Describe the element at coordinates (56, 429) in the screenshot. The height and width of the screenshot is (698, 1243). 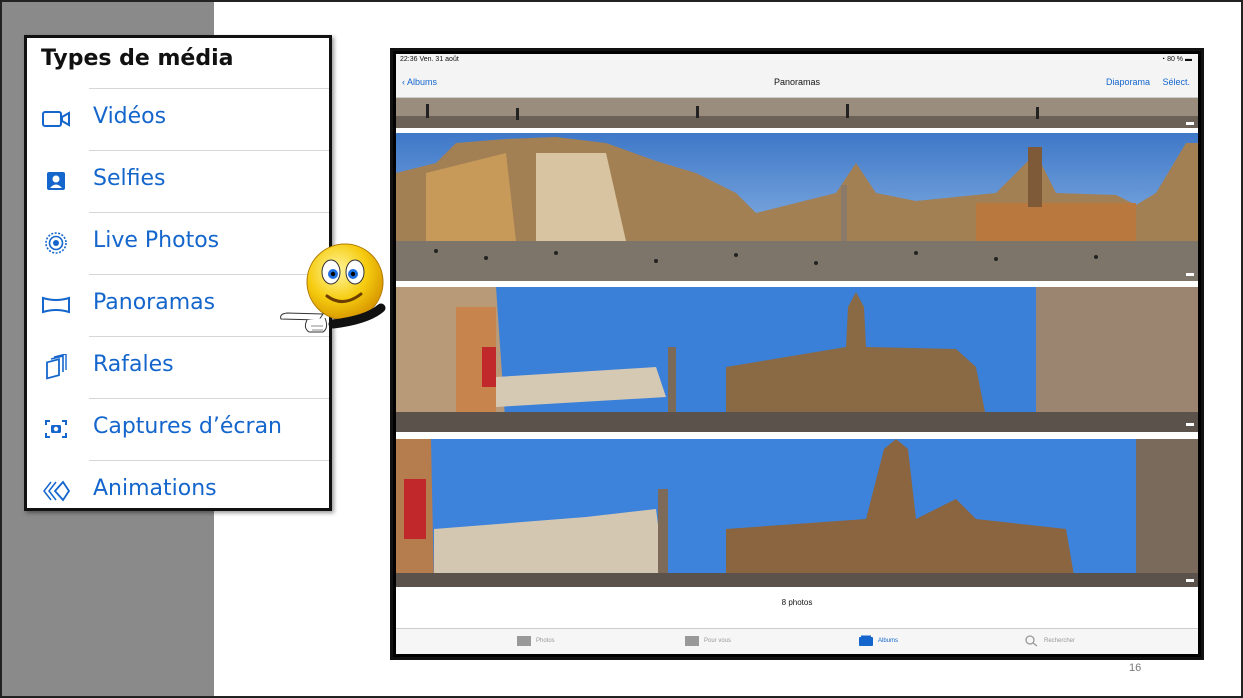
I see `screenshot-icon` at that location.